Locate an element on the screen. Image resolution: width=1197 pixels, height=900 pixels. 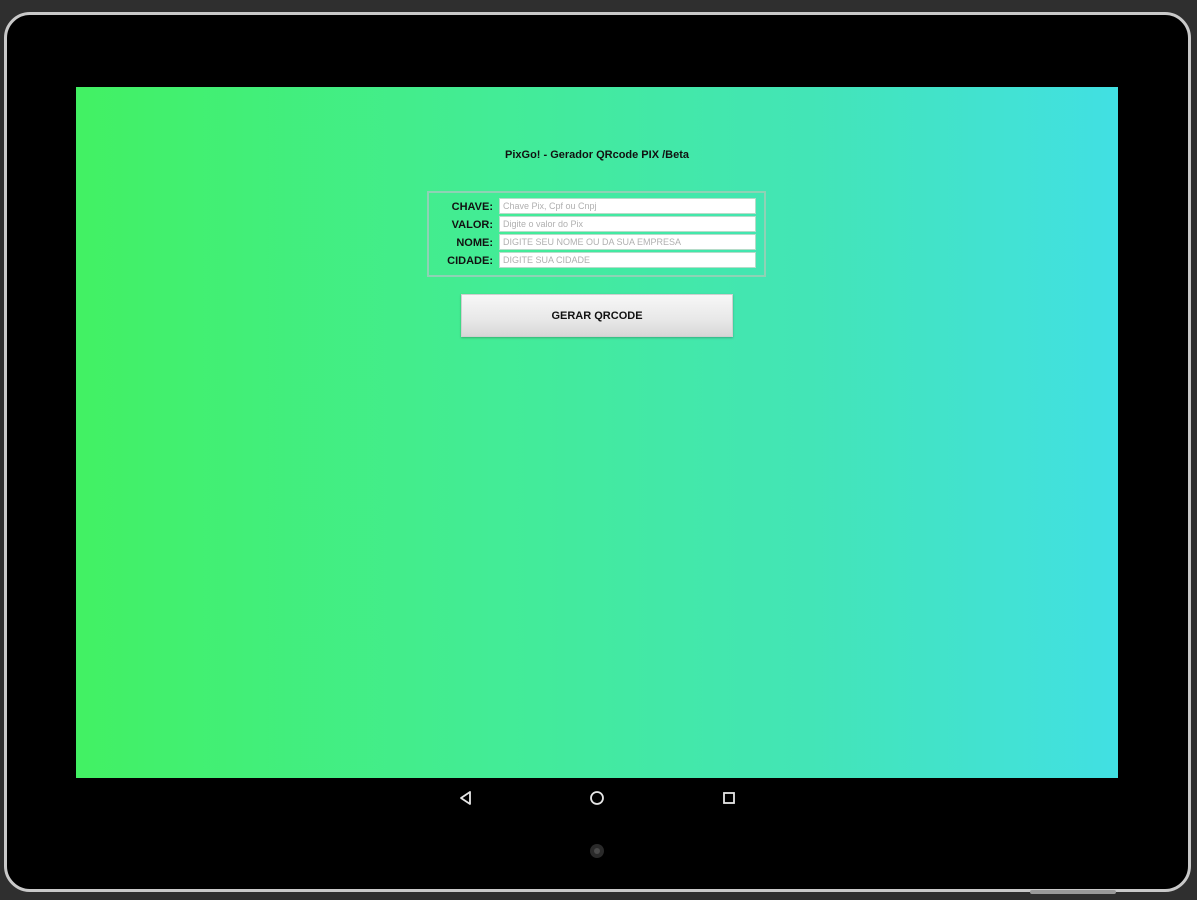
chave-label: CHAVE: is located at coordinates (472, 207).